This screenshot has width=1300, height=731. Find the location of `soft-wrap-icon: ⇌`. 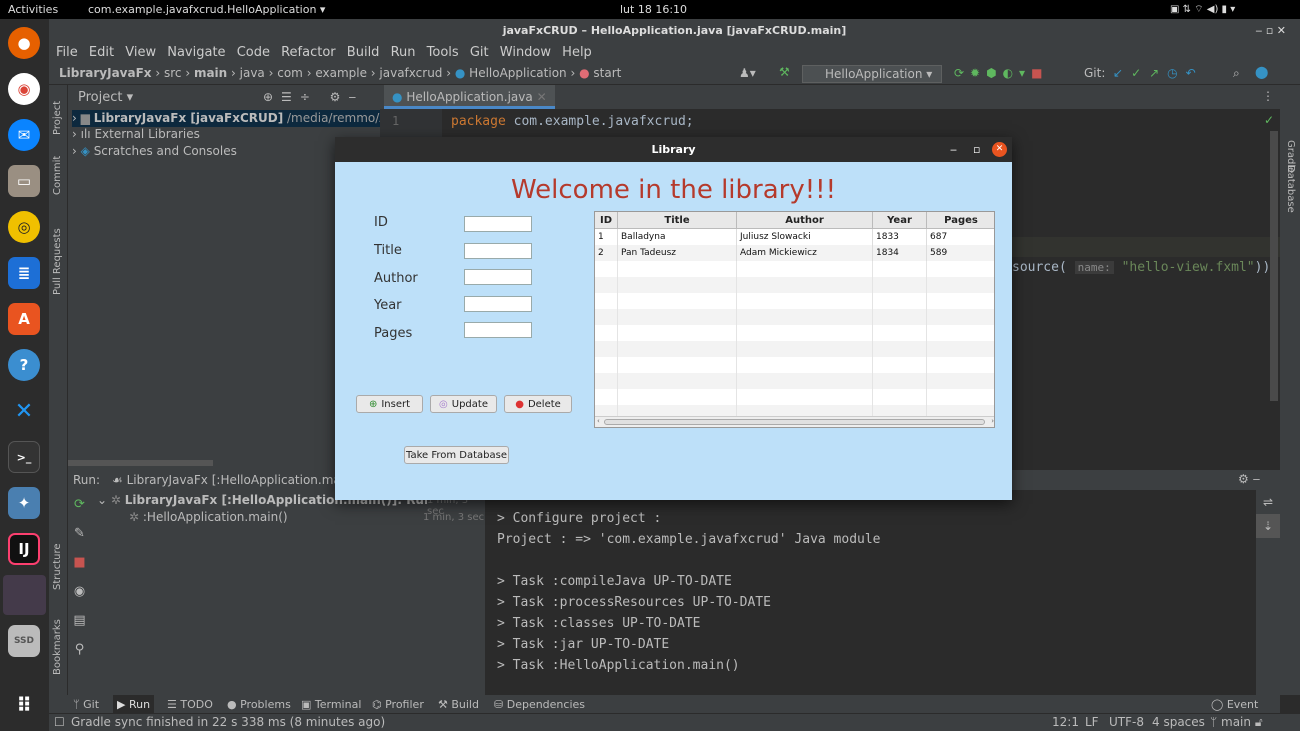

soft-wrap-icon: ⇌ is located at coordinates (1268, 502).